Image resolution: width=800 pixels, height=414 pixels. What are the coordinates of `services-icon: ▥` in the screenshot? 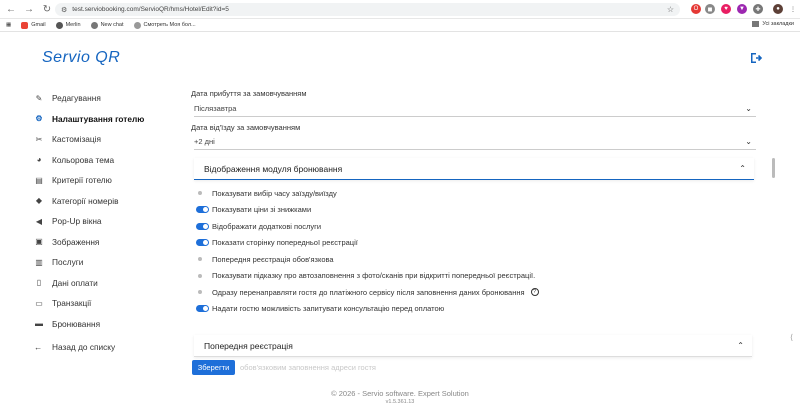 It's located at (39, 262).